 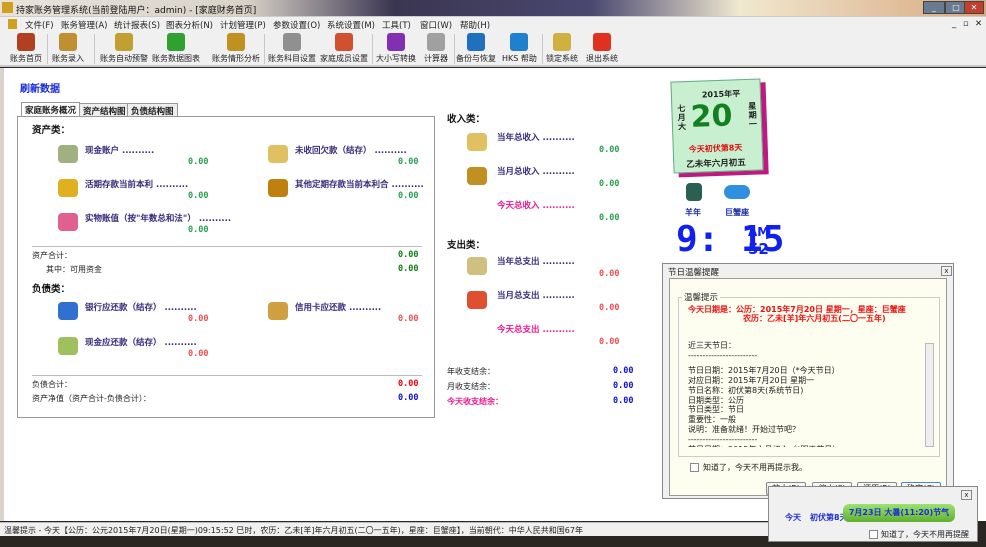 What do you see at coordinates (682, 118) in the screenshot?
I see `calendar-month: 七月大` at bounding box center [682, 118].